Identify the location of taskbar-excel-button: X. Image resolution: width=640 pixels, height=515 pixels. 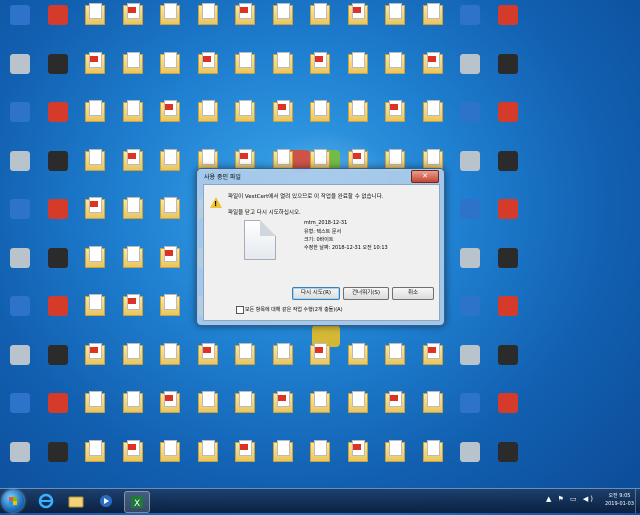
(137, 502).